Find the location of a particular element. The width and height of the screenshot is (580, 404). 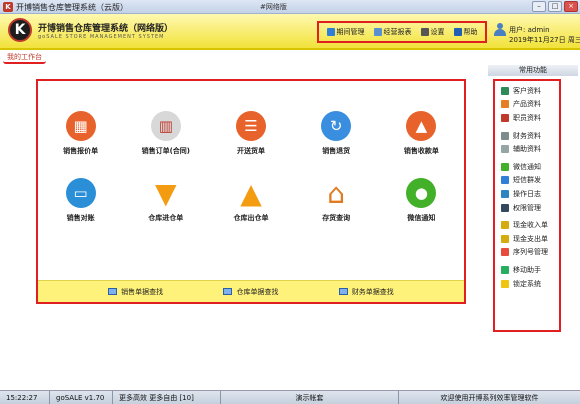

serial-icon is located at coordinates (505, 252).